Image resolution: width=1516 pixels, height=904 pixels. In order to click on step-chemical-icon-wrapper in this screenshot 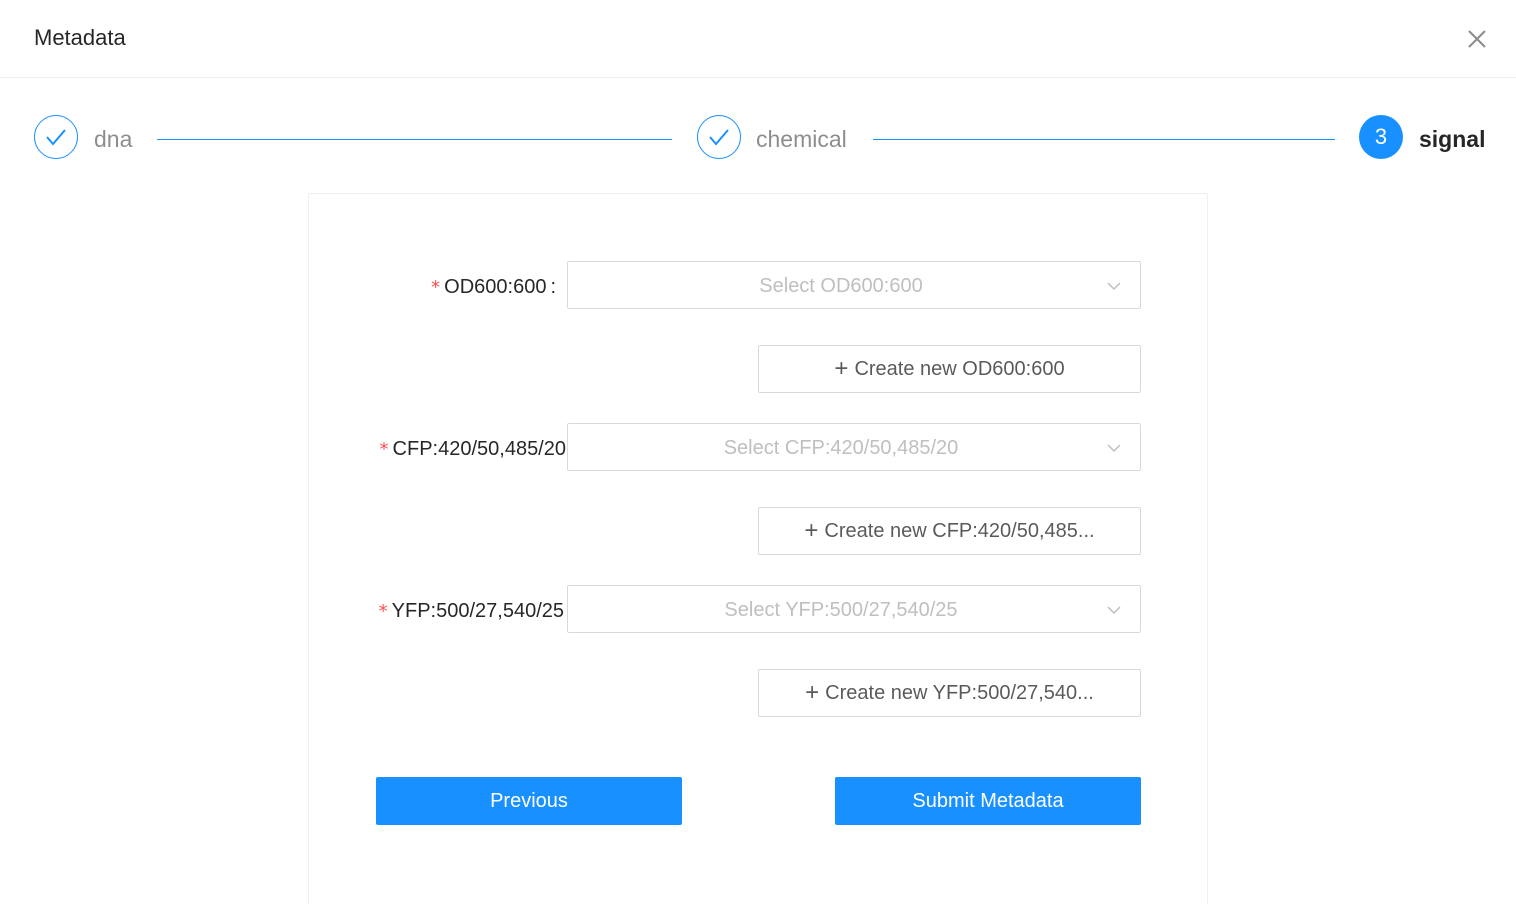, I will do `click(719, 137)`.